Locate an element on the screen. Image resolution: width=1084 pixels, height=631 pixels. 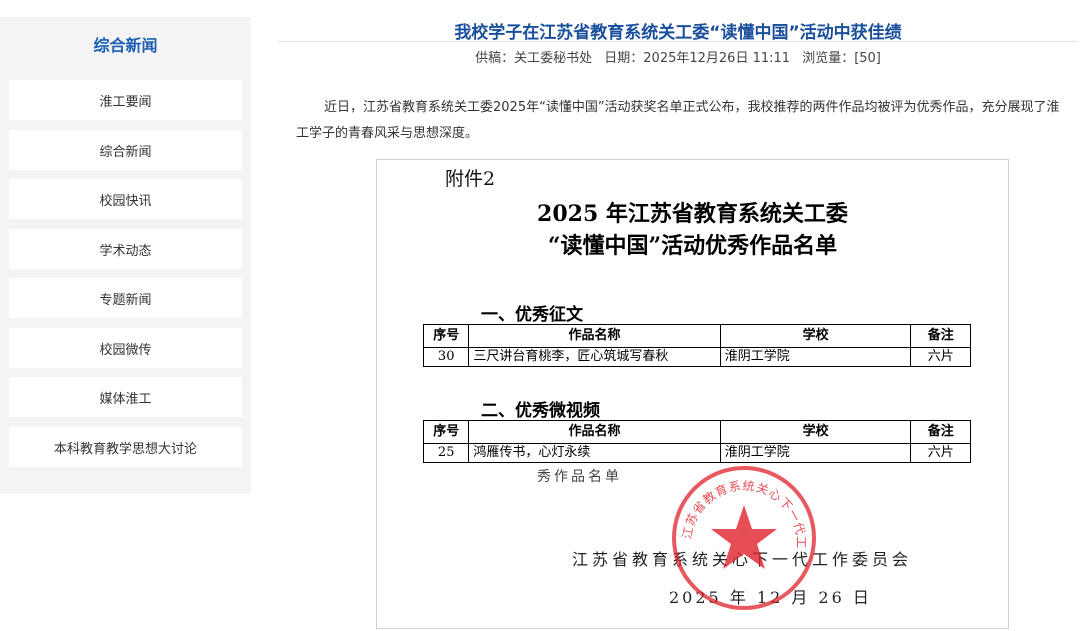
sidebar-item-academic: 学术动态 is located at coordinates (125, 249).